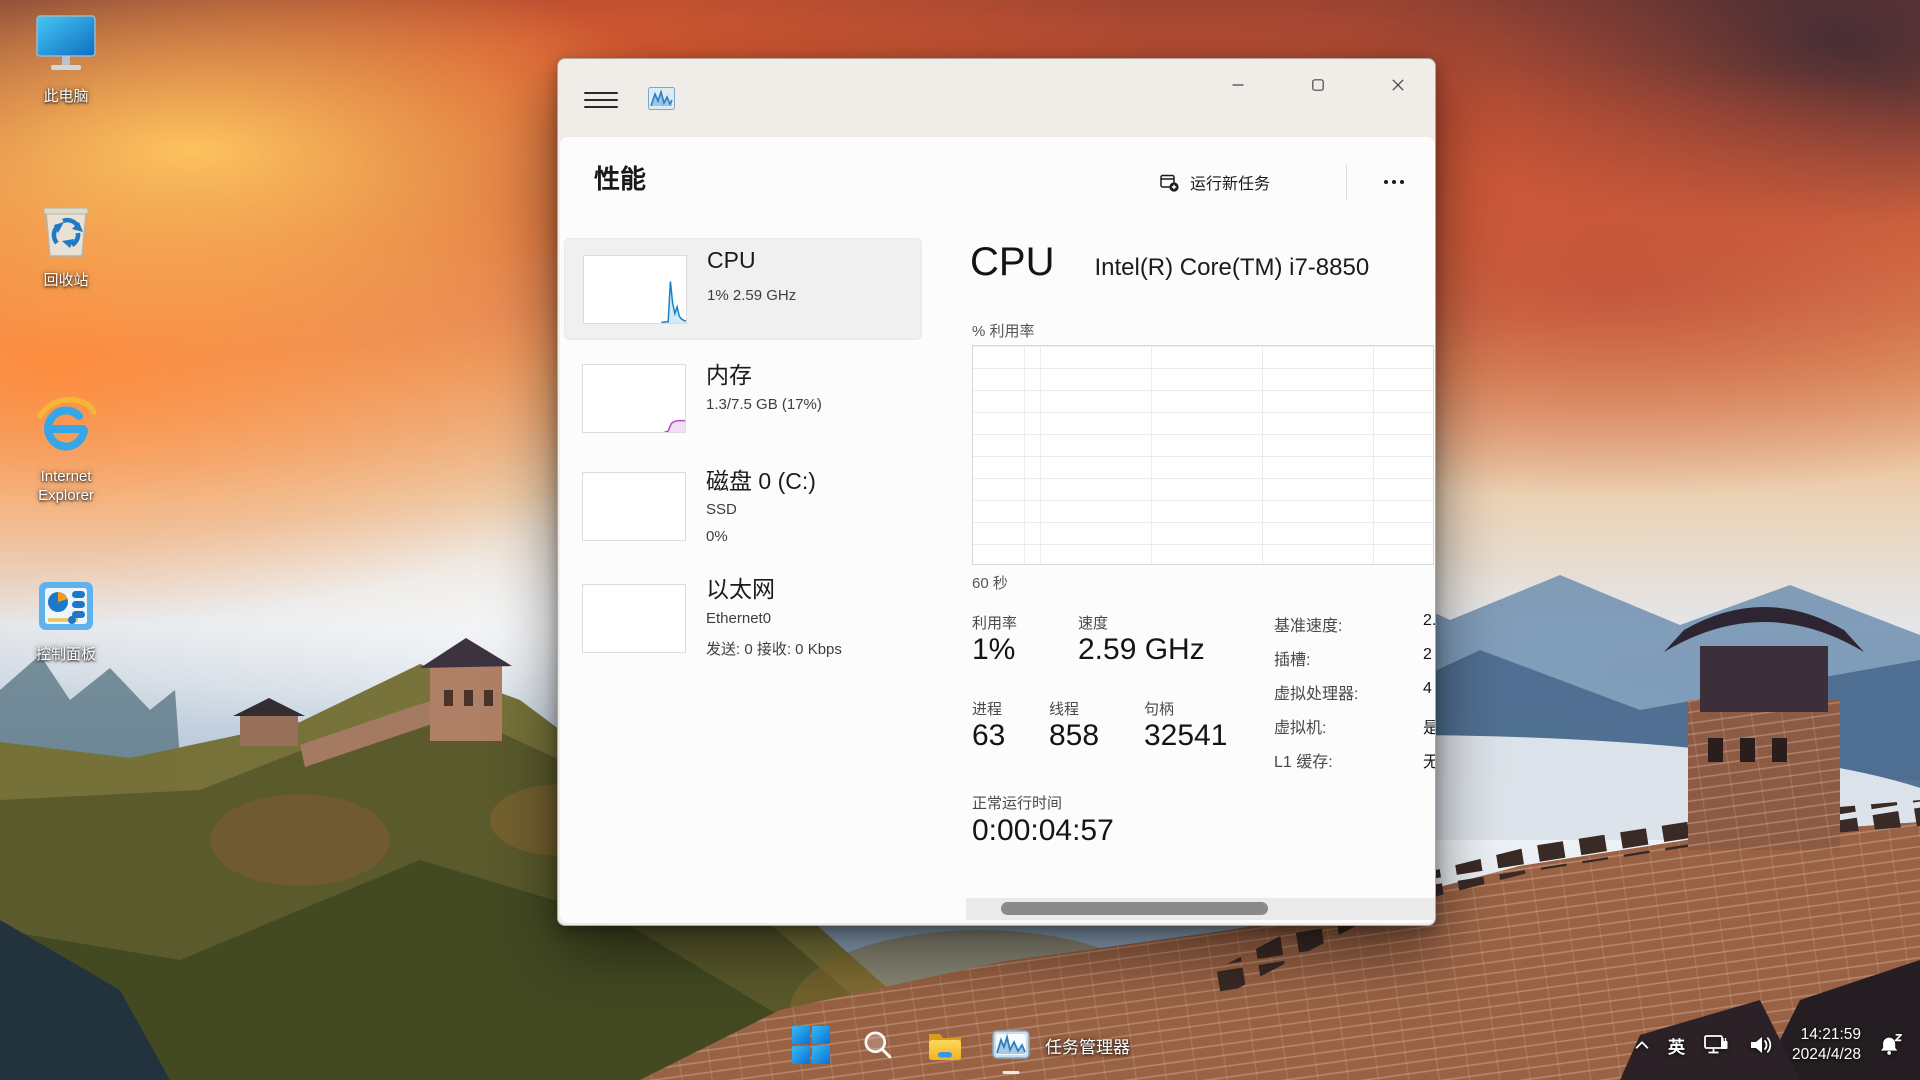 This screenshot has width=1920, height=1080. I want to click on spec-row: 虚拟处理器: 4, so click(1354, 697).